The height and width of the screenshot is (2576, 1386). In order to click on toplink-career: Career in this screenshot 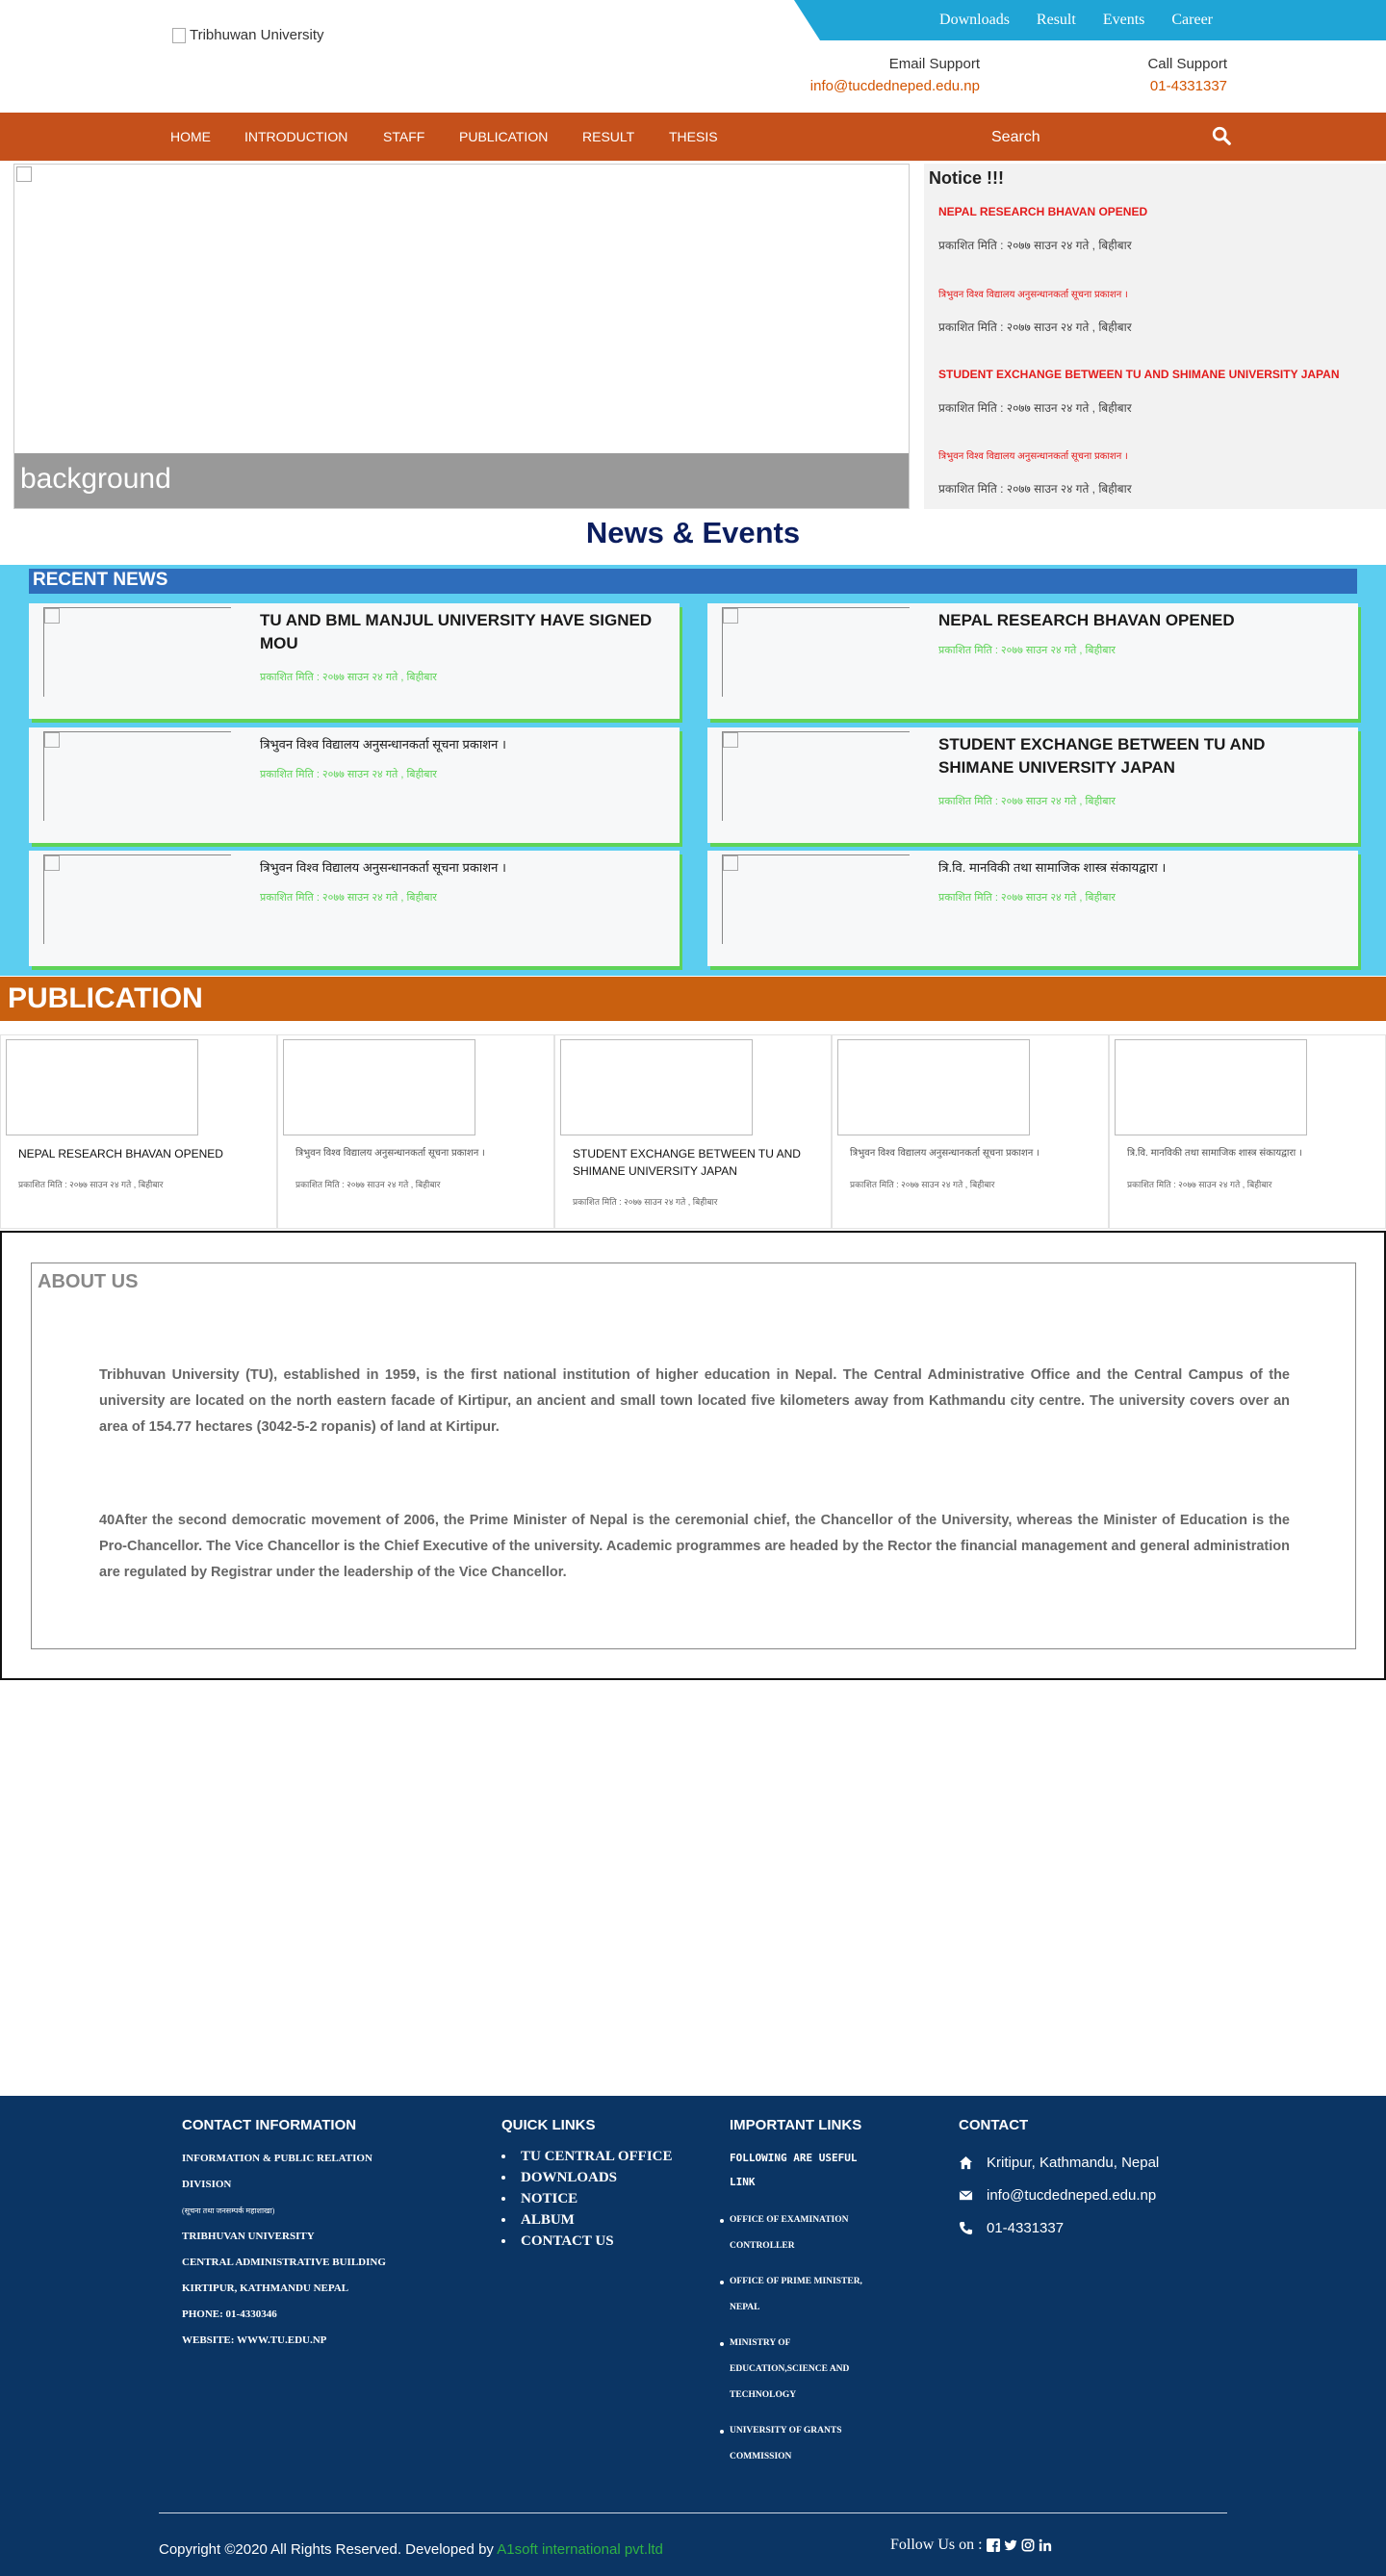, I will do `click(1192, 20)`.